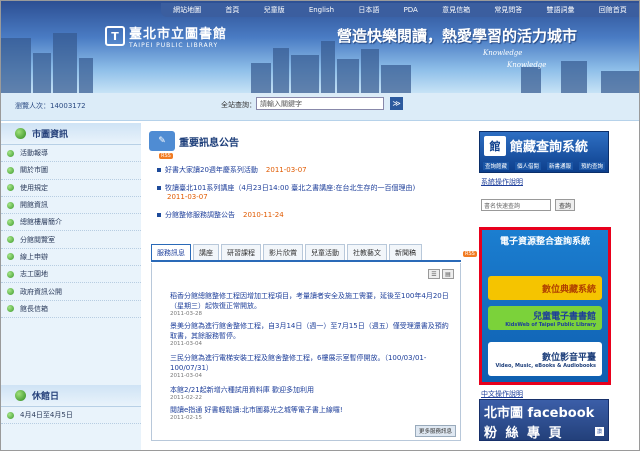 This screenshot has height=451, width=640. I want to click on sidebar-item: 館長信箱, so click(71, 309).